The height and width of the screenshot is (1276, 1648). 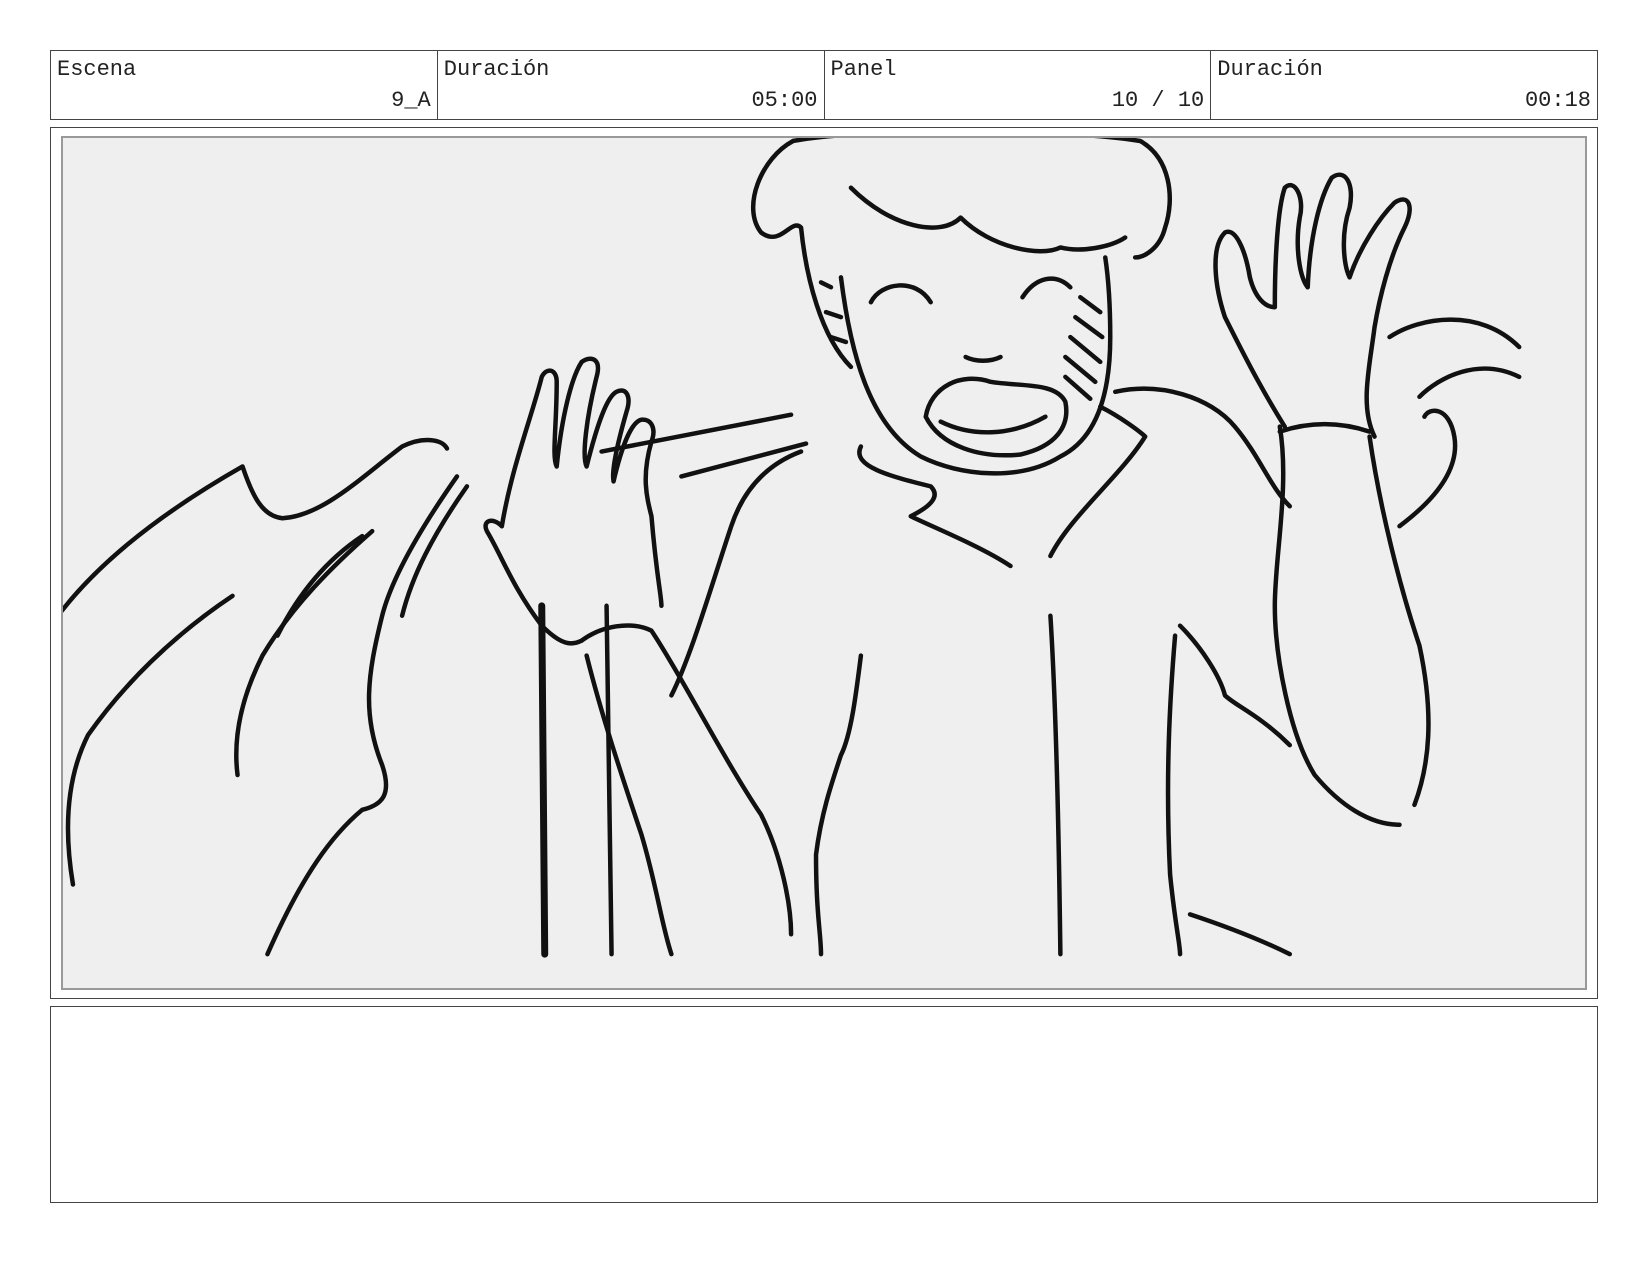 I want to click on left-figure-fold3, so click(x=150, y=740).